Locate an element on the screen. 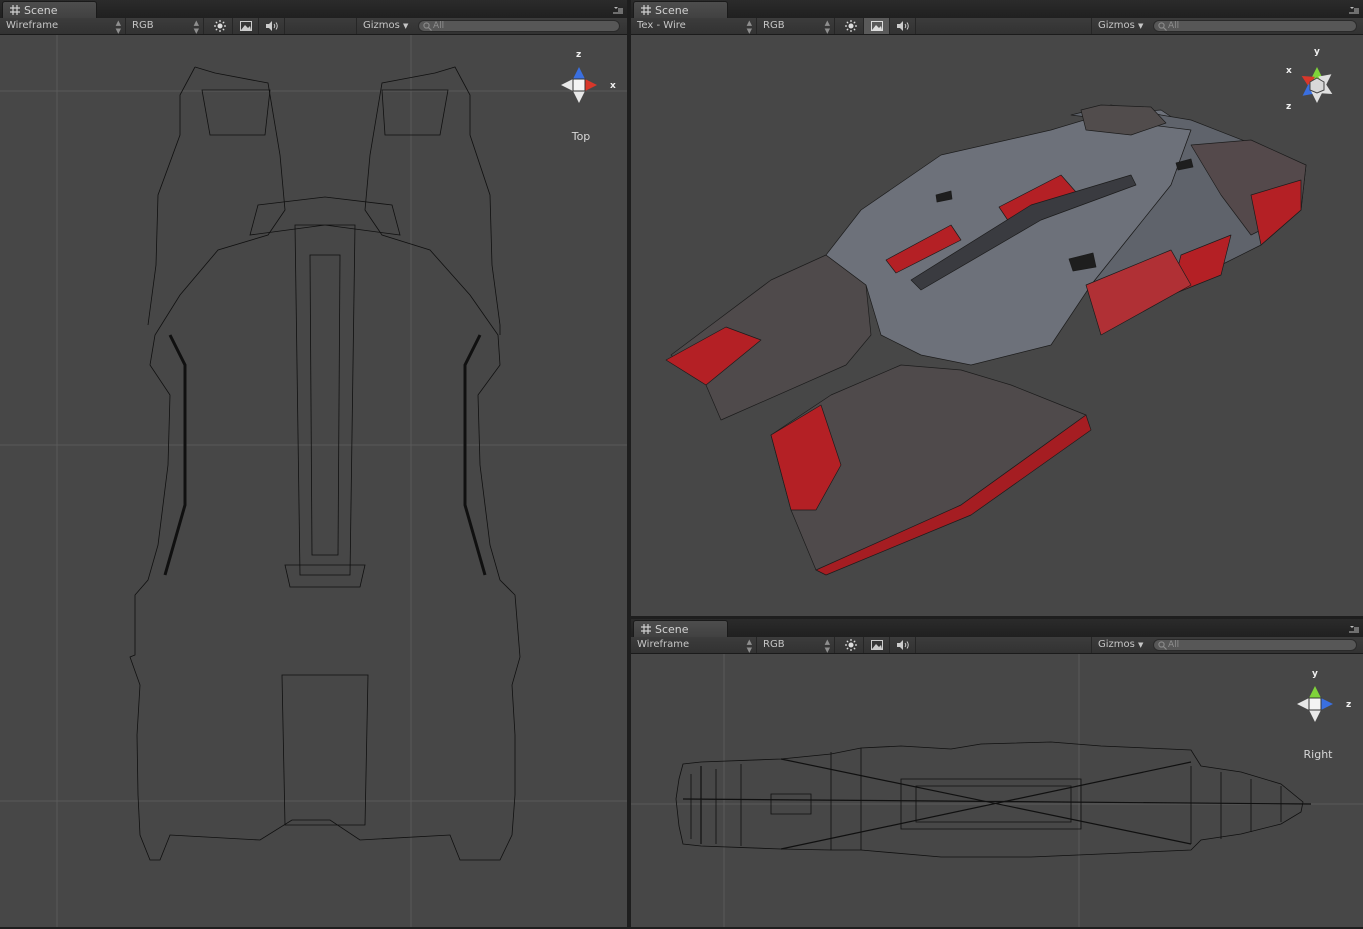 This screenshot has width=1363, height=929. axis-cone-y is located at coordinates (1315, 692).